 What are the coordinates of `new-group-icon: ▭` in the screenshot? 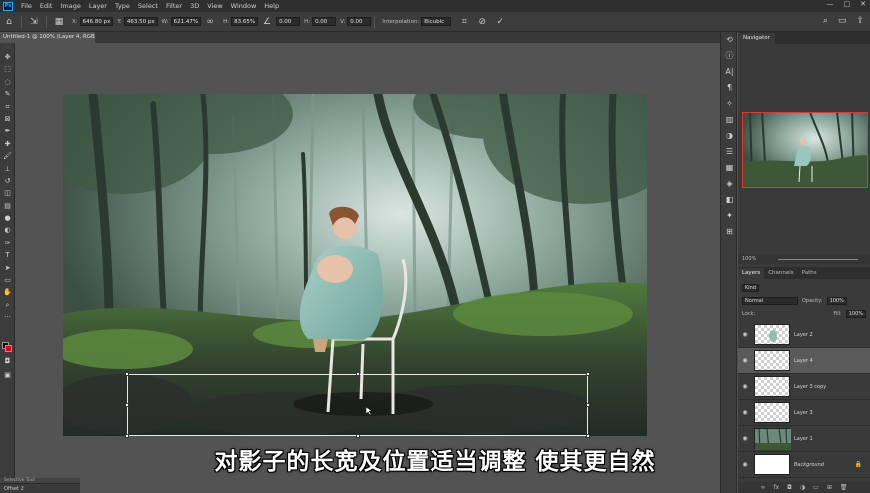 It's located at (816, 487).